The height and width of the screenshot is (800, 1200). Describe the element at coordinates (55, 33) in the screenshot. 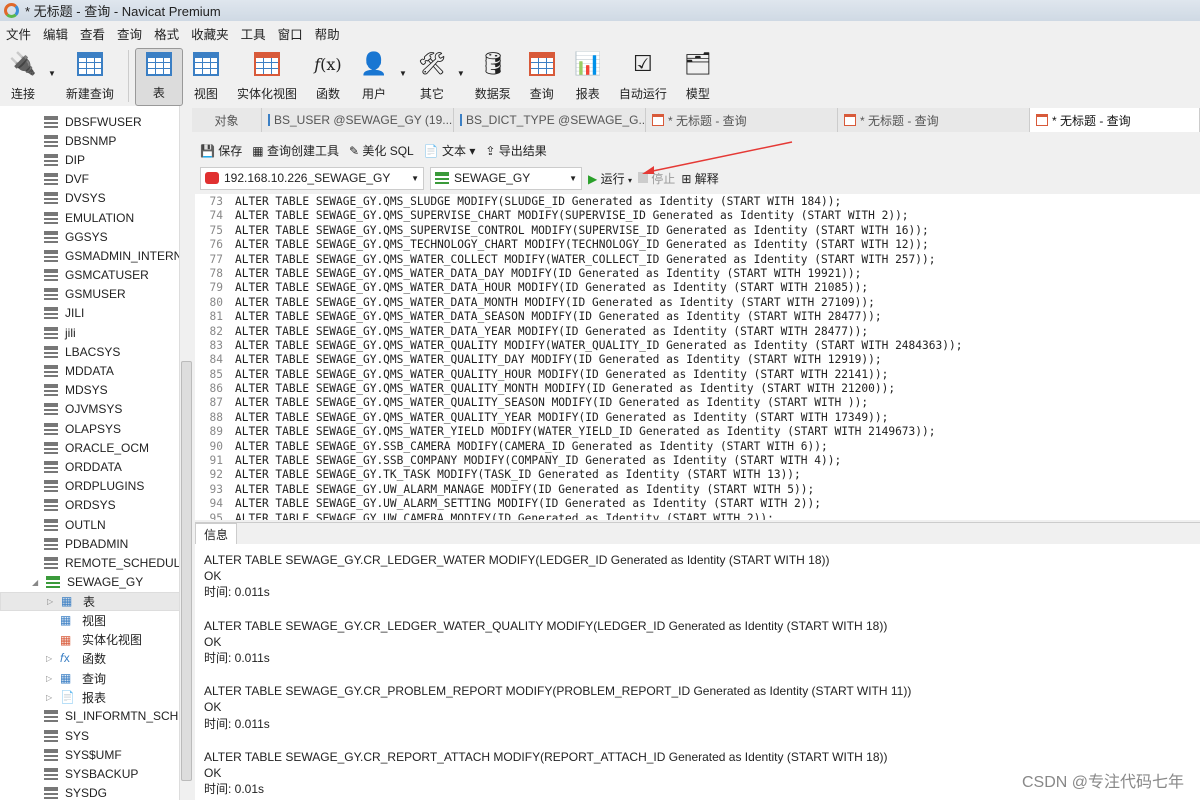

I see `menu-item: 编辑` at that location.